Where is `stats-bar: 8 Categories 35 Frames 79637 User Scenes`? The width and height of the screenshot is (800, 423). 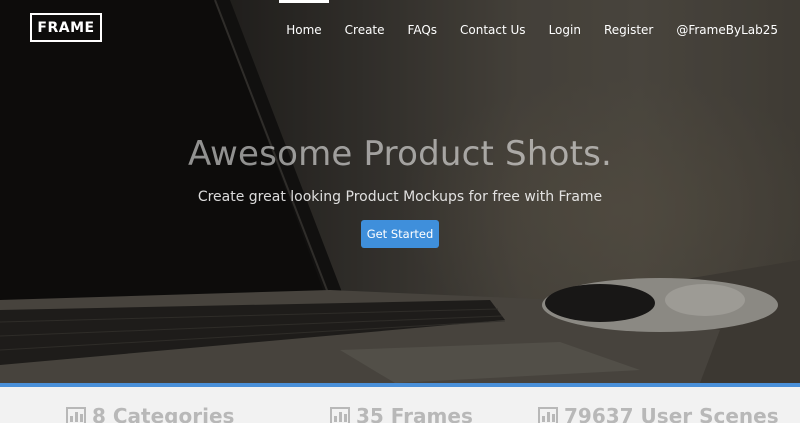
stats-bar: 8 Categories 35 Frames 79637 User Scenes is located at coordinates (400, 405).